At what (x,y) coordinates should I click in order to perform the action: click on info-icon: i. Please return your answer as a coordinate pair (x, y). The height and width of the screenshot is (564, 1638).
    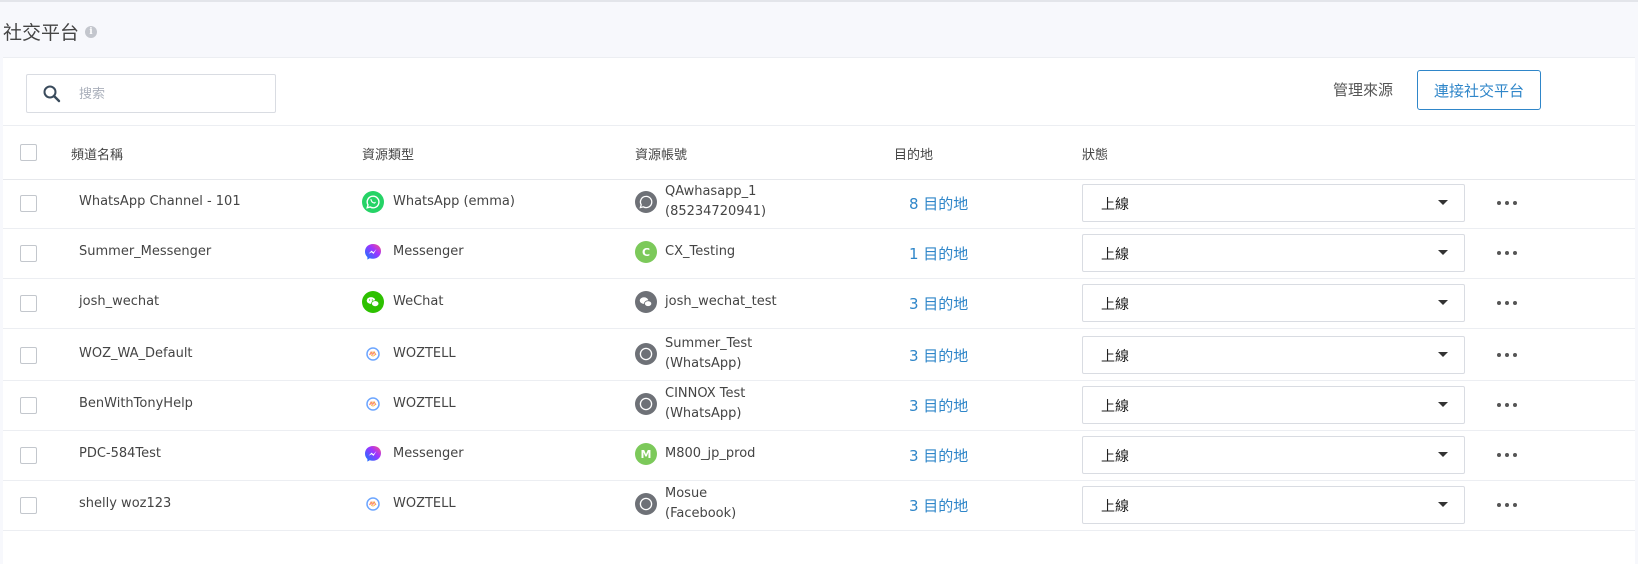
    Looking at the image, I should click on (91, 31).